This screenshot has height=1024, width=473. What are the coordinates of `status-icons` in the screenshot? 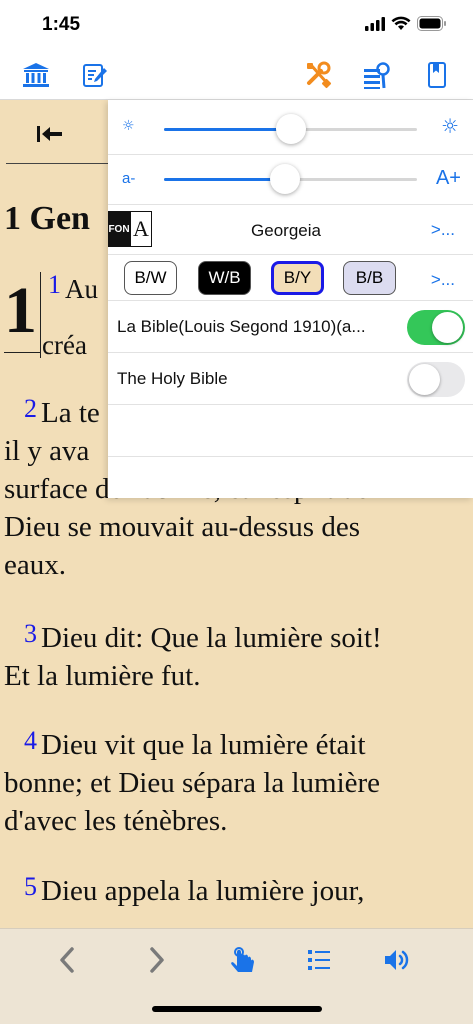 It's located at (406, 23).